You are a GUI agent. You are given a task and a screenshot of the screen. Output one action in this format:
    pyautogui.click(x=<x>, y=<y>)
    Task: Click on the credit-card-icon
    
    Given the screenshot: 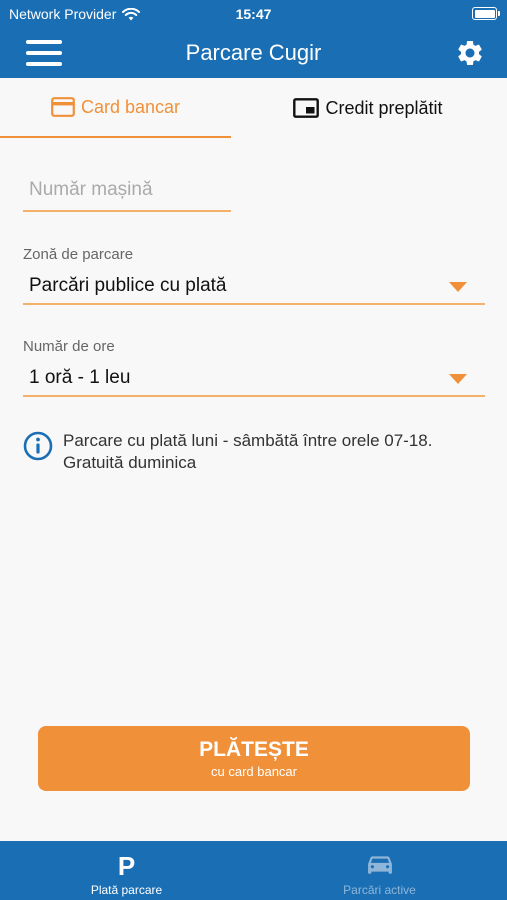 What is the action you would take?
    pyautogui.click(x=63, y=107)
    